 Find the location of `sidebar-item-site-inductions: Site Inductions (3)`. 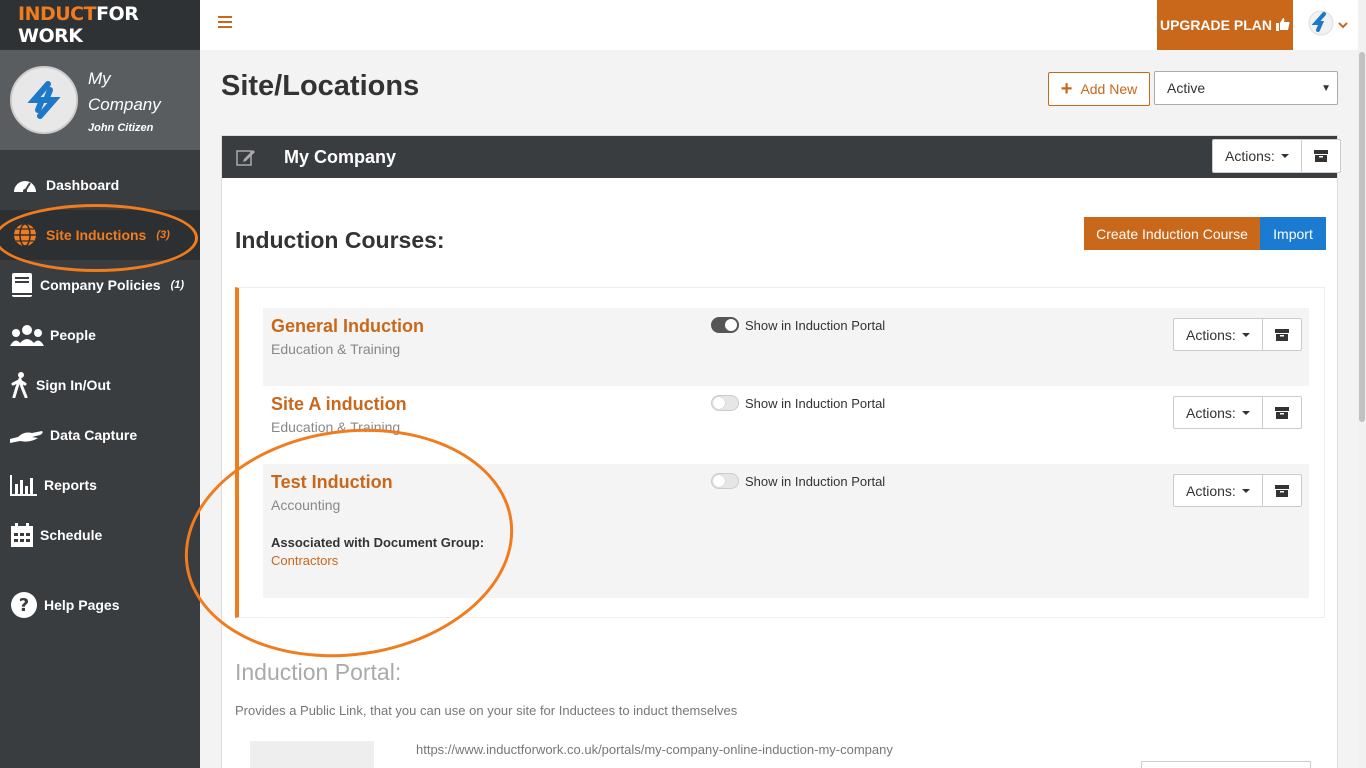

sidebar-item-site-inductions: Site Inductions (3) is located at coordinates (100, 235).